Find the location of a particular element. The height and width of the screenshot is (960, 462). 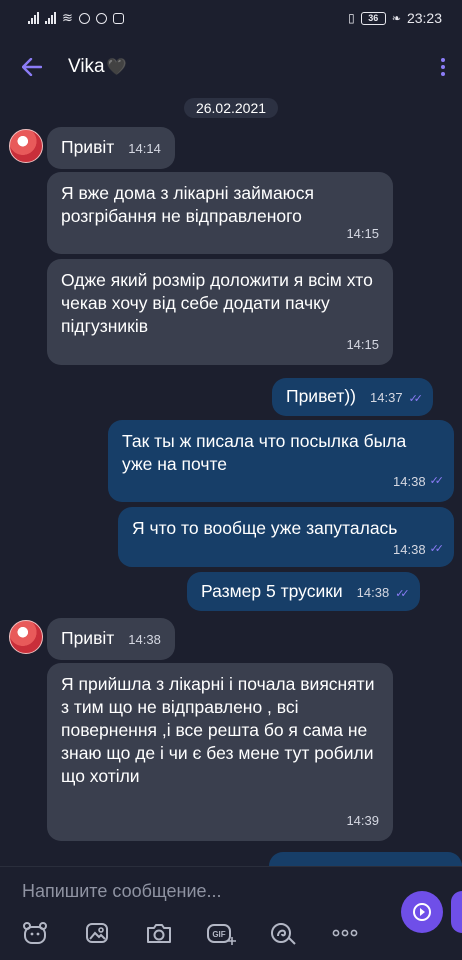

battery-icon: 36 is located at coordinates (373, 18).